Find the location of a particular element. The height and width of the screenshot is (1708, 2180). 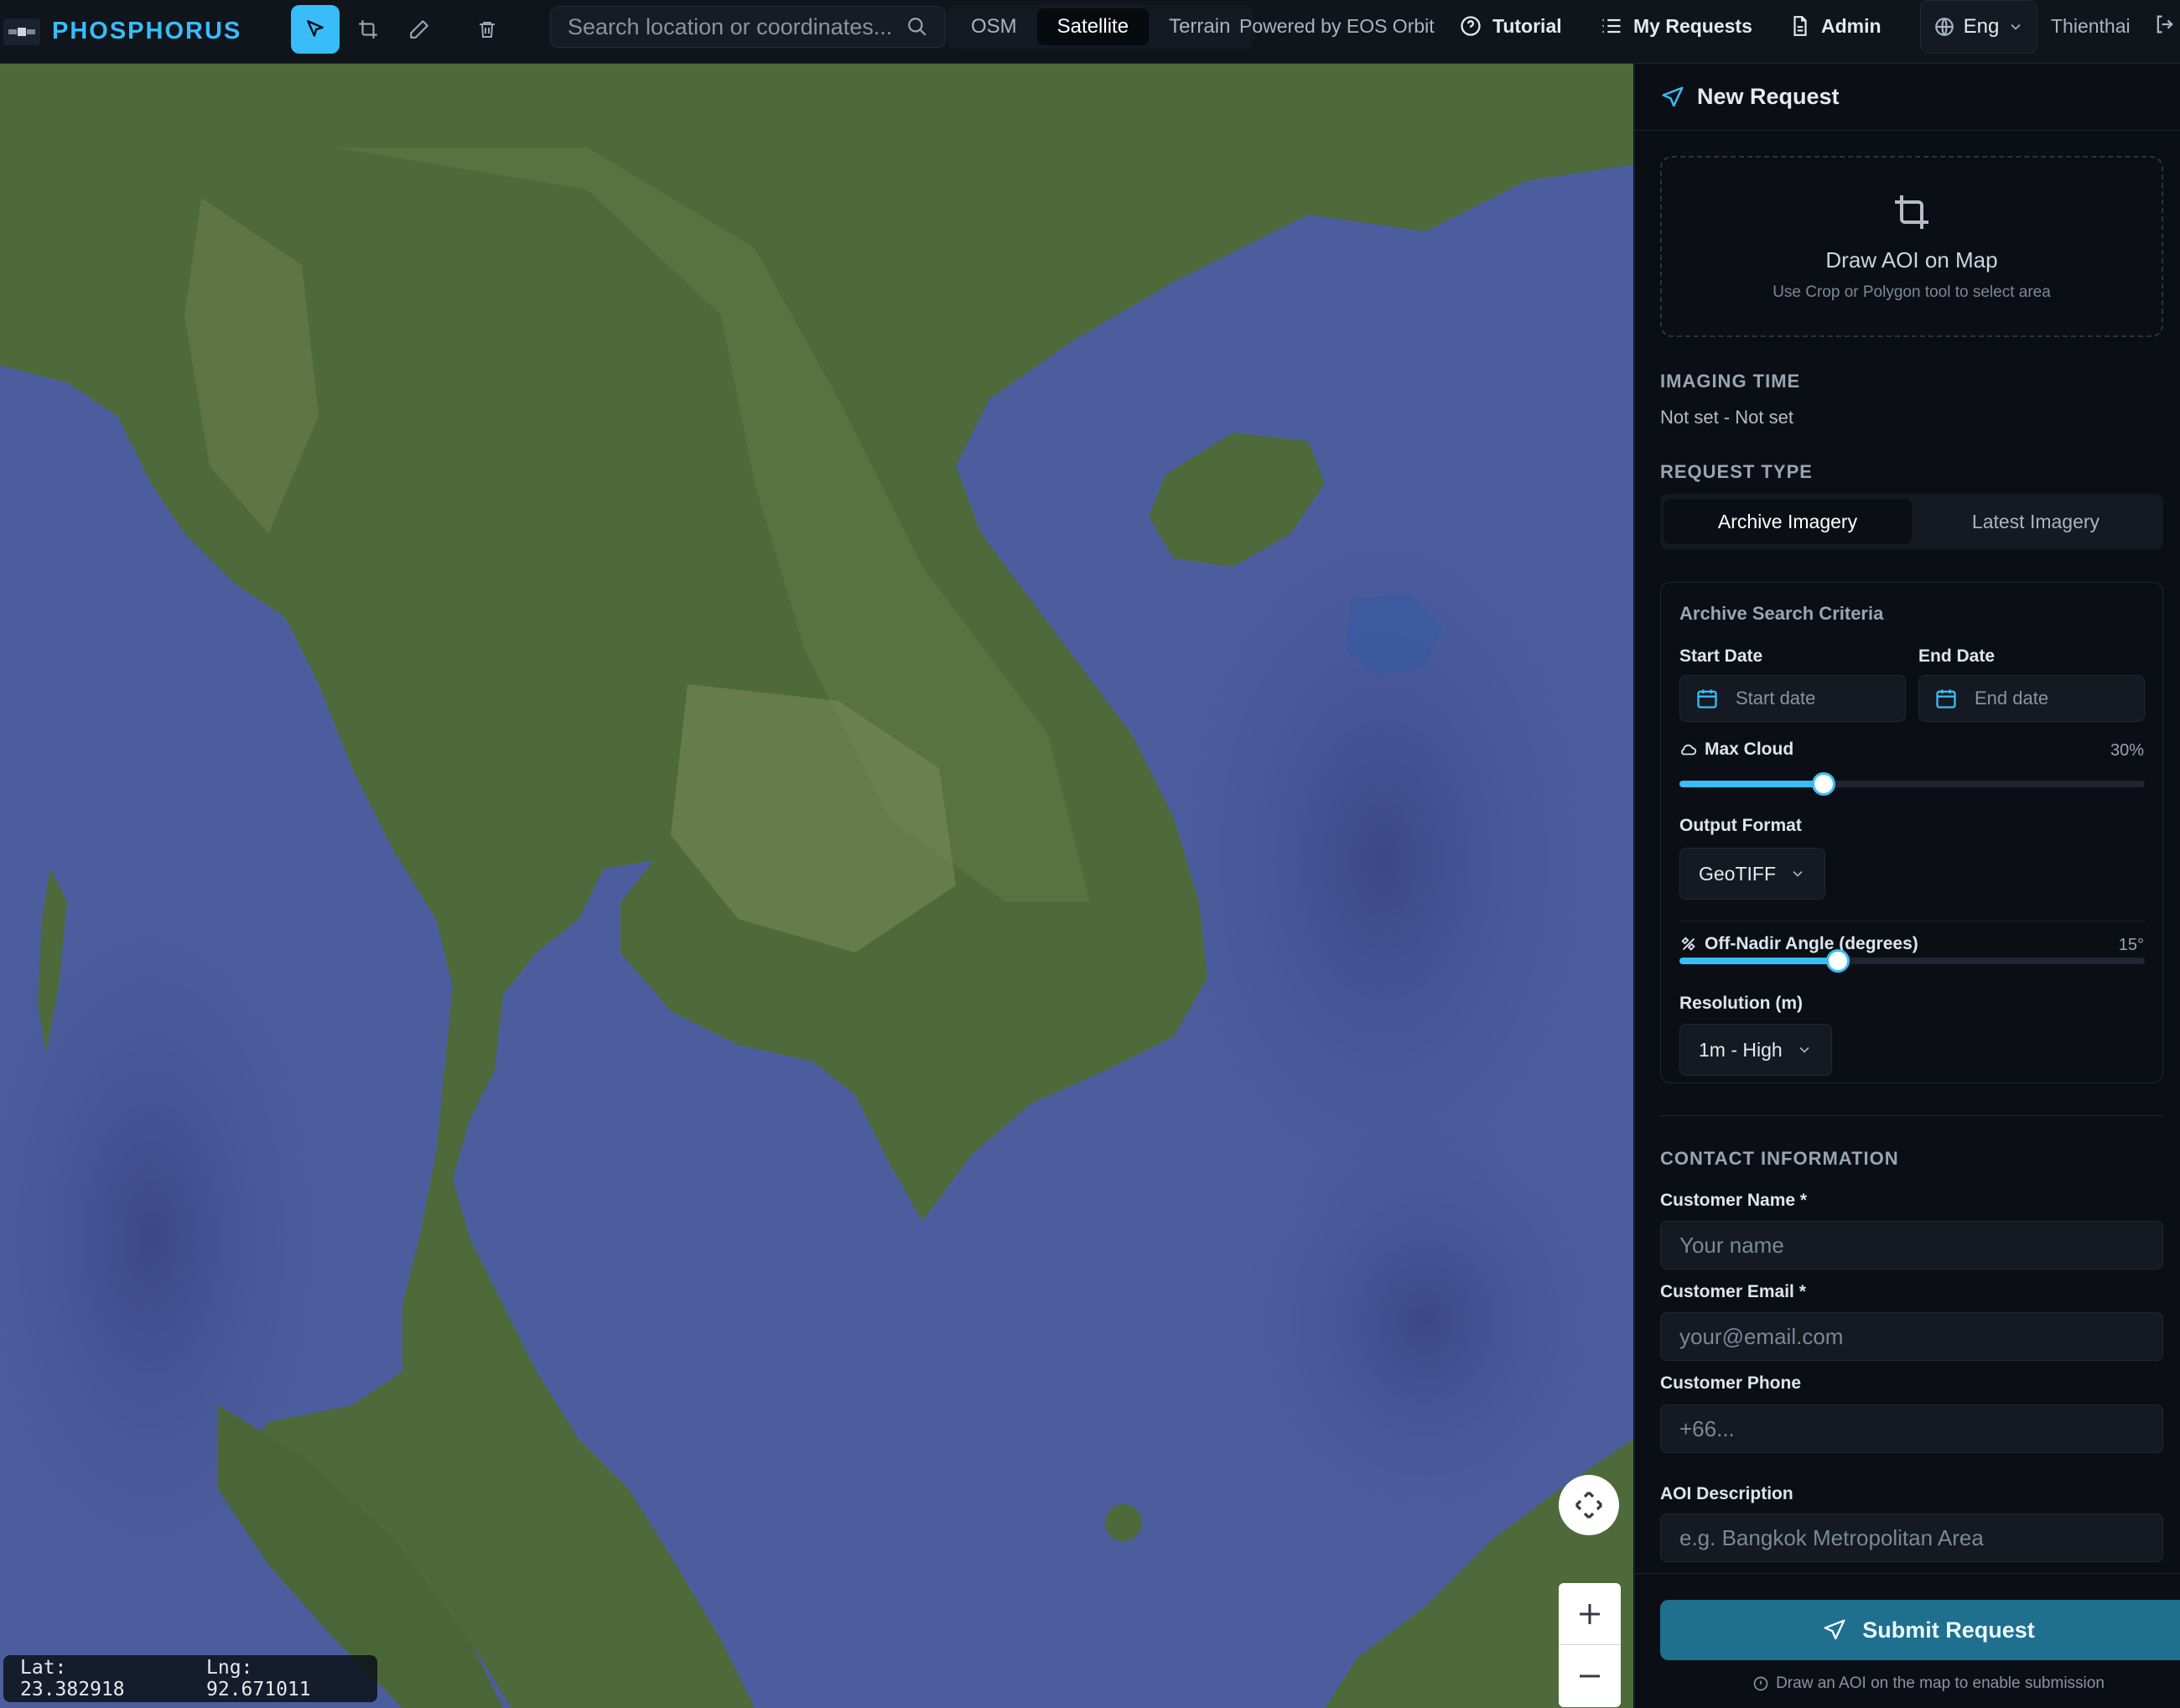

document-icon is located at coordinates (1800, 26).